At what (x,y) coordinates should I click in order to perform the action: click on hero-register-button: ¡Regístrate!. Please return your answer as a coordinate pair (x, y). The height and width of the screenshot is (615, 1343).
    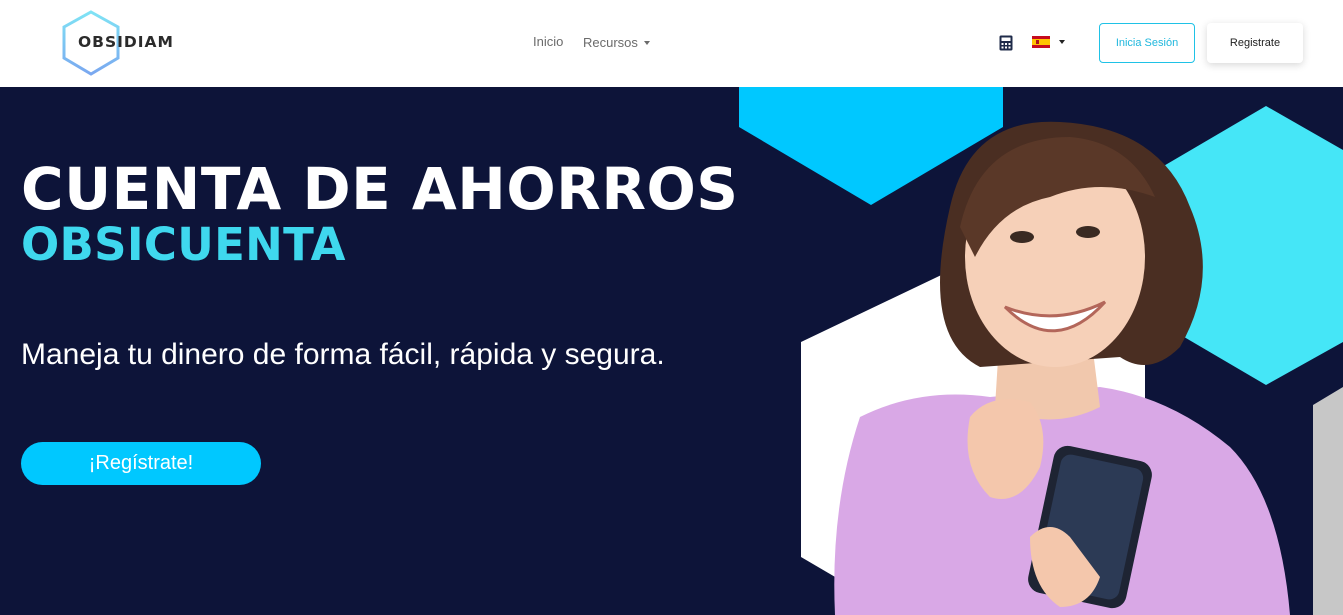
    Looking at the image, I should click on (141, 463).